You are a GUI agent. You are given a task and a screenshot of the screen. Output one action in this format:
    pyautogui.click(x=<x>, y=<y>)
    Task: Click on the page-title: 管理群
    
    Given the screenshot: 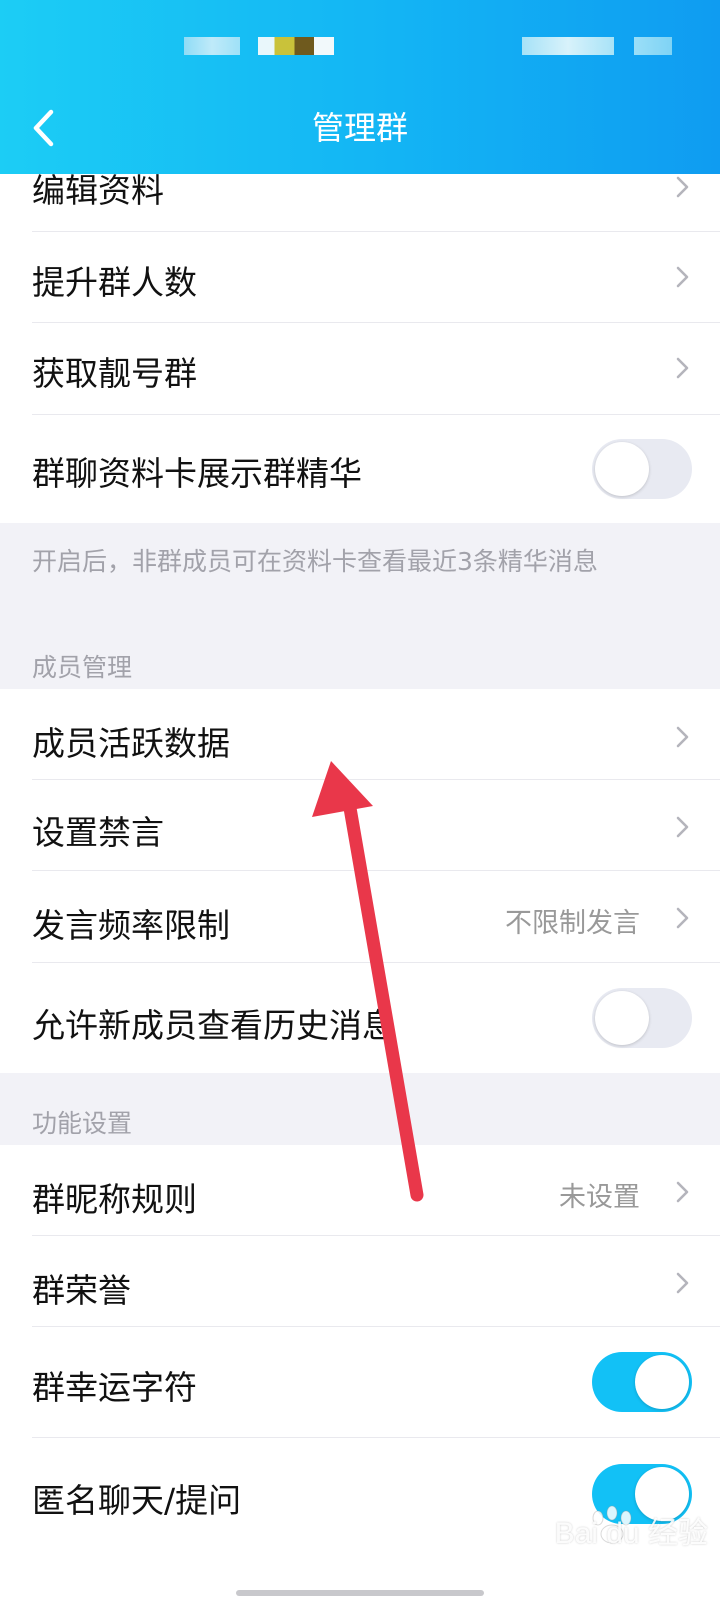 What is the action you would take?
    pyautogui.click(x=359, y=128)
    